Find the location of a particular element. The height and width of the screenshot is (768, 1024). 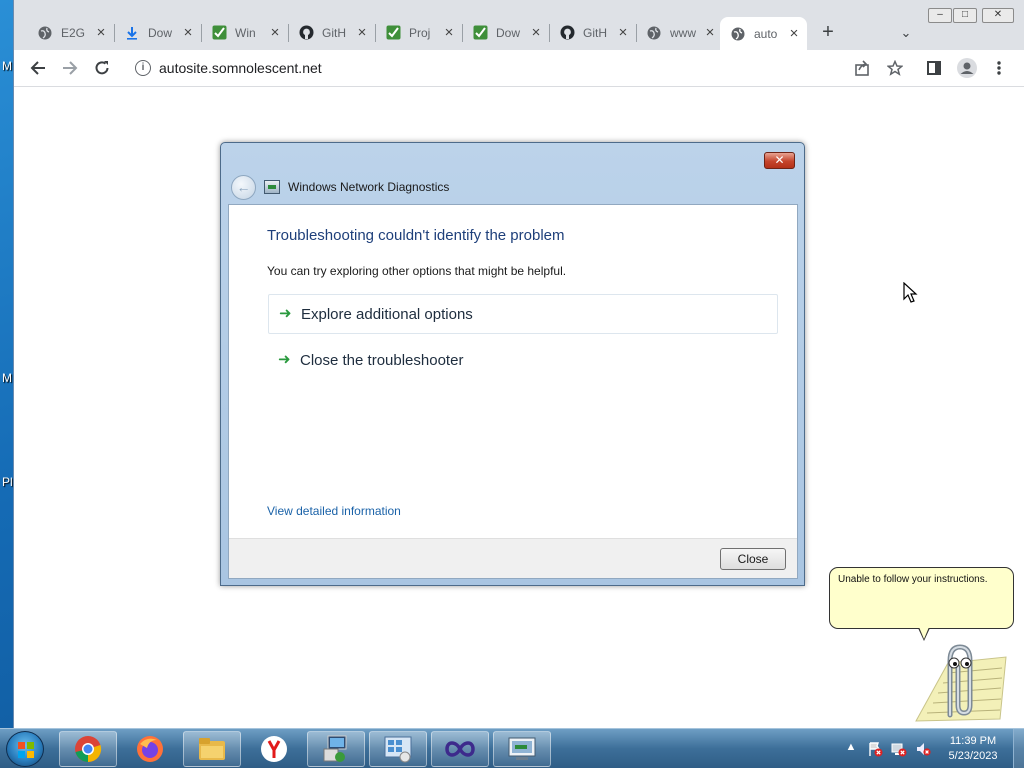

share-icon is located at coordinates (862, 68).